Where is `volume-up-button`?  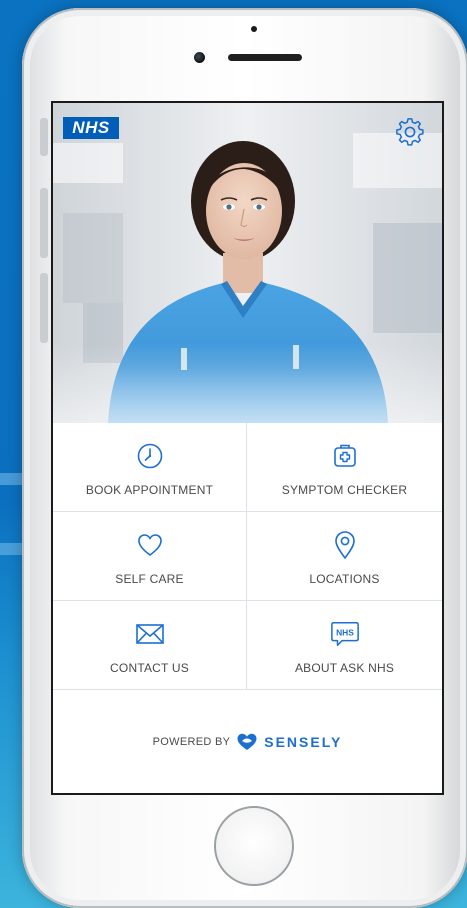 volume-up-button is located at coordinates (44, 223).